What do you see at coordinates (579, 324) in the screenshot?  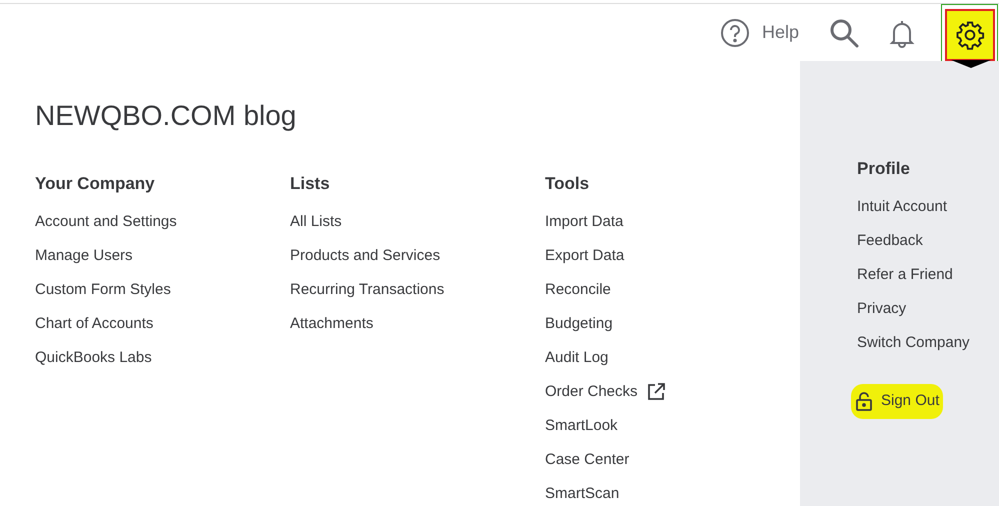 I see `menu-link: Budgeting` at bounding box center [579, 324].